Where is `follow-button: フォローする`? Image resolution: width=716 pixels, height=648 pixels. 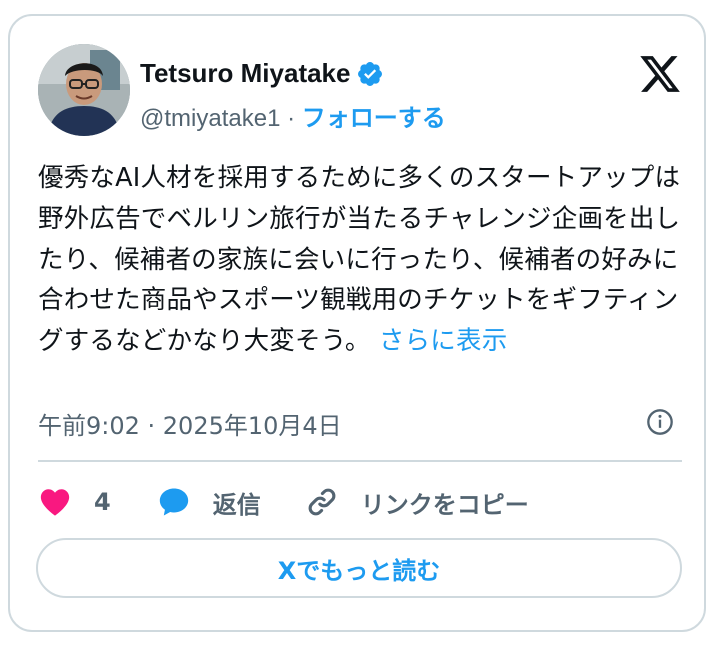 follow-button: フォローする is located at coordinates (374, 118).